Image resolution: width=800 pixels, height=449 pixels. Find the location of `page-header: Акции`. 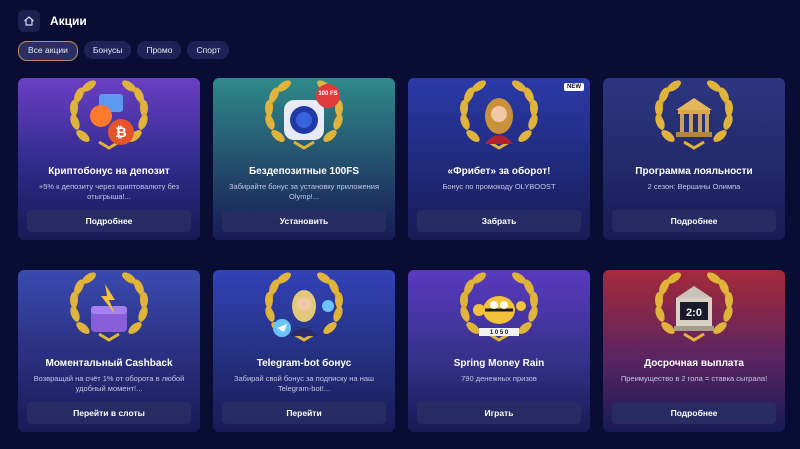

page-header: Акции is located at coordinates (52, 21).